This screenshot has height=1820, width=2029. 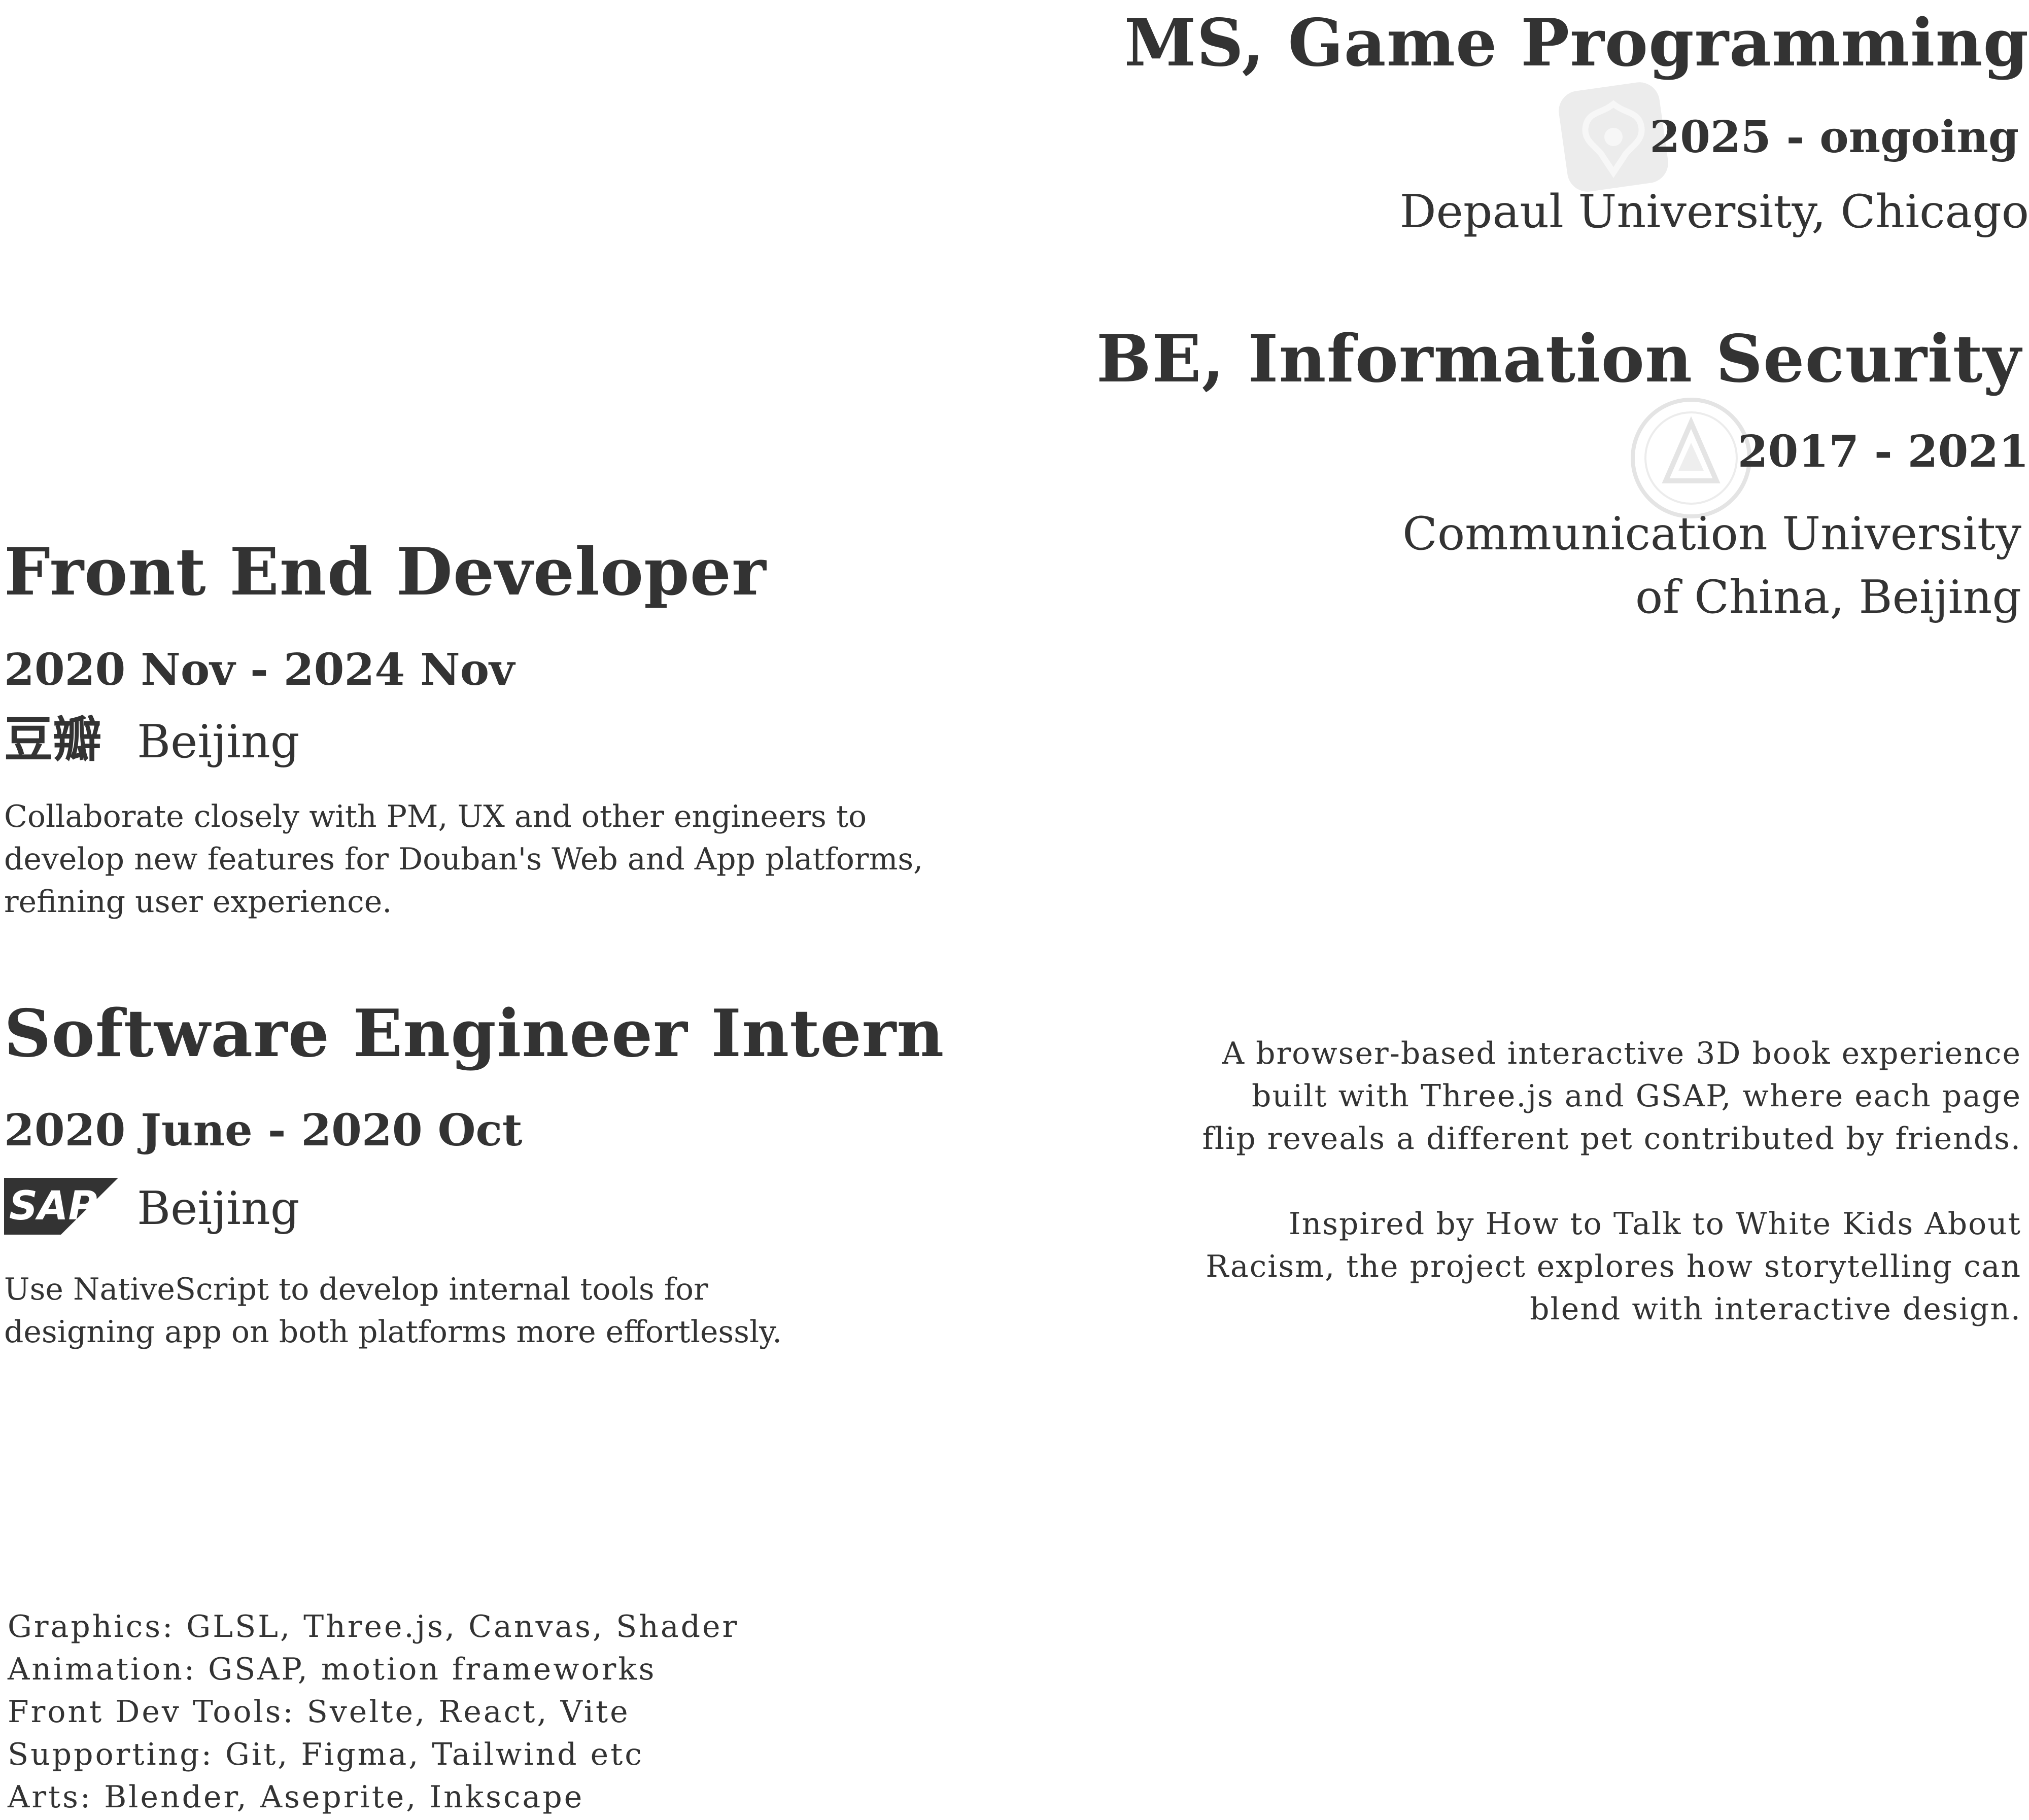 What do you see at coordinates (1834, 138) in the screenshot?
I see `education-dates-ms: 2025 - ongoing` at bounding box center [1834, 138].